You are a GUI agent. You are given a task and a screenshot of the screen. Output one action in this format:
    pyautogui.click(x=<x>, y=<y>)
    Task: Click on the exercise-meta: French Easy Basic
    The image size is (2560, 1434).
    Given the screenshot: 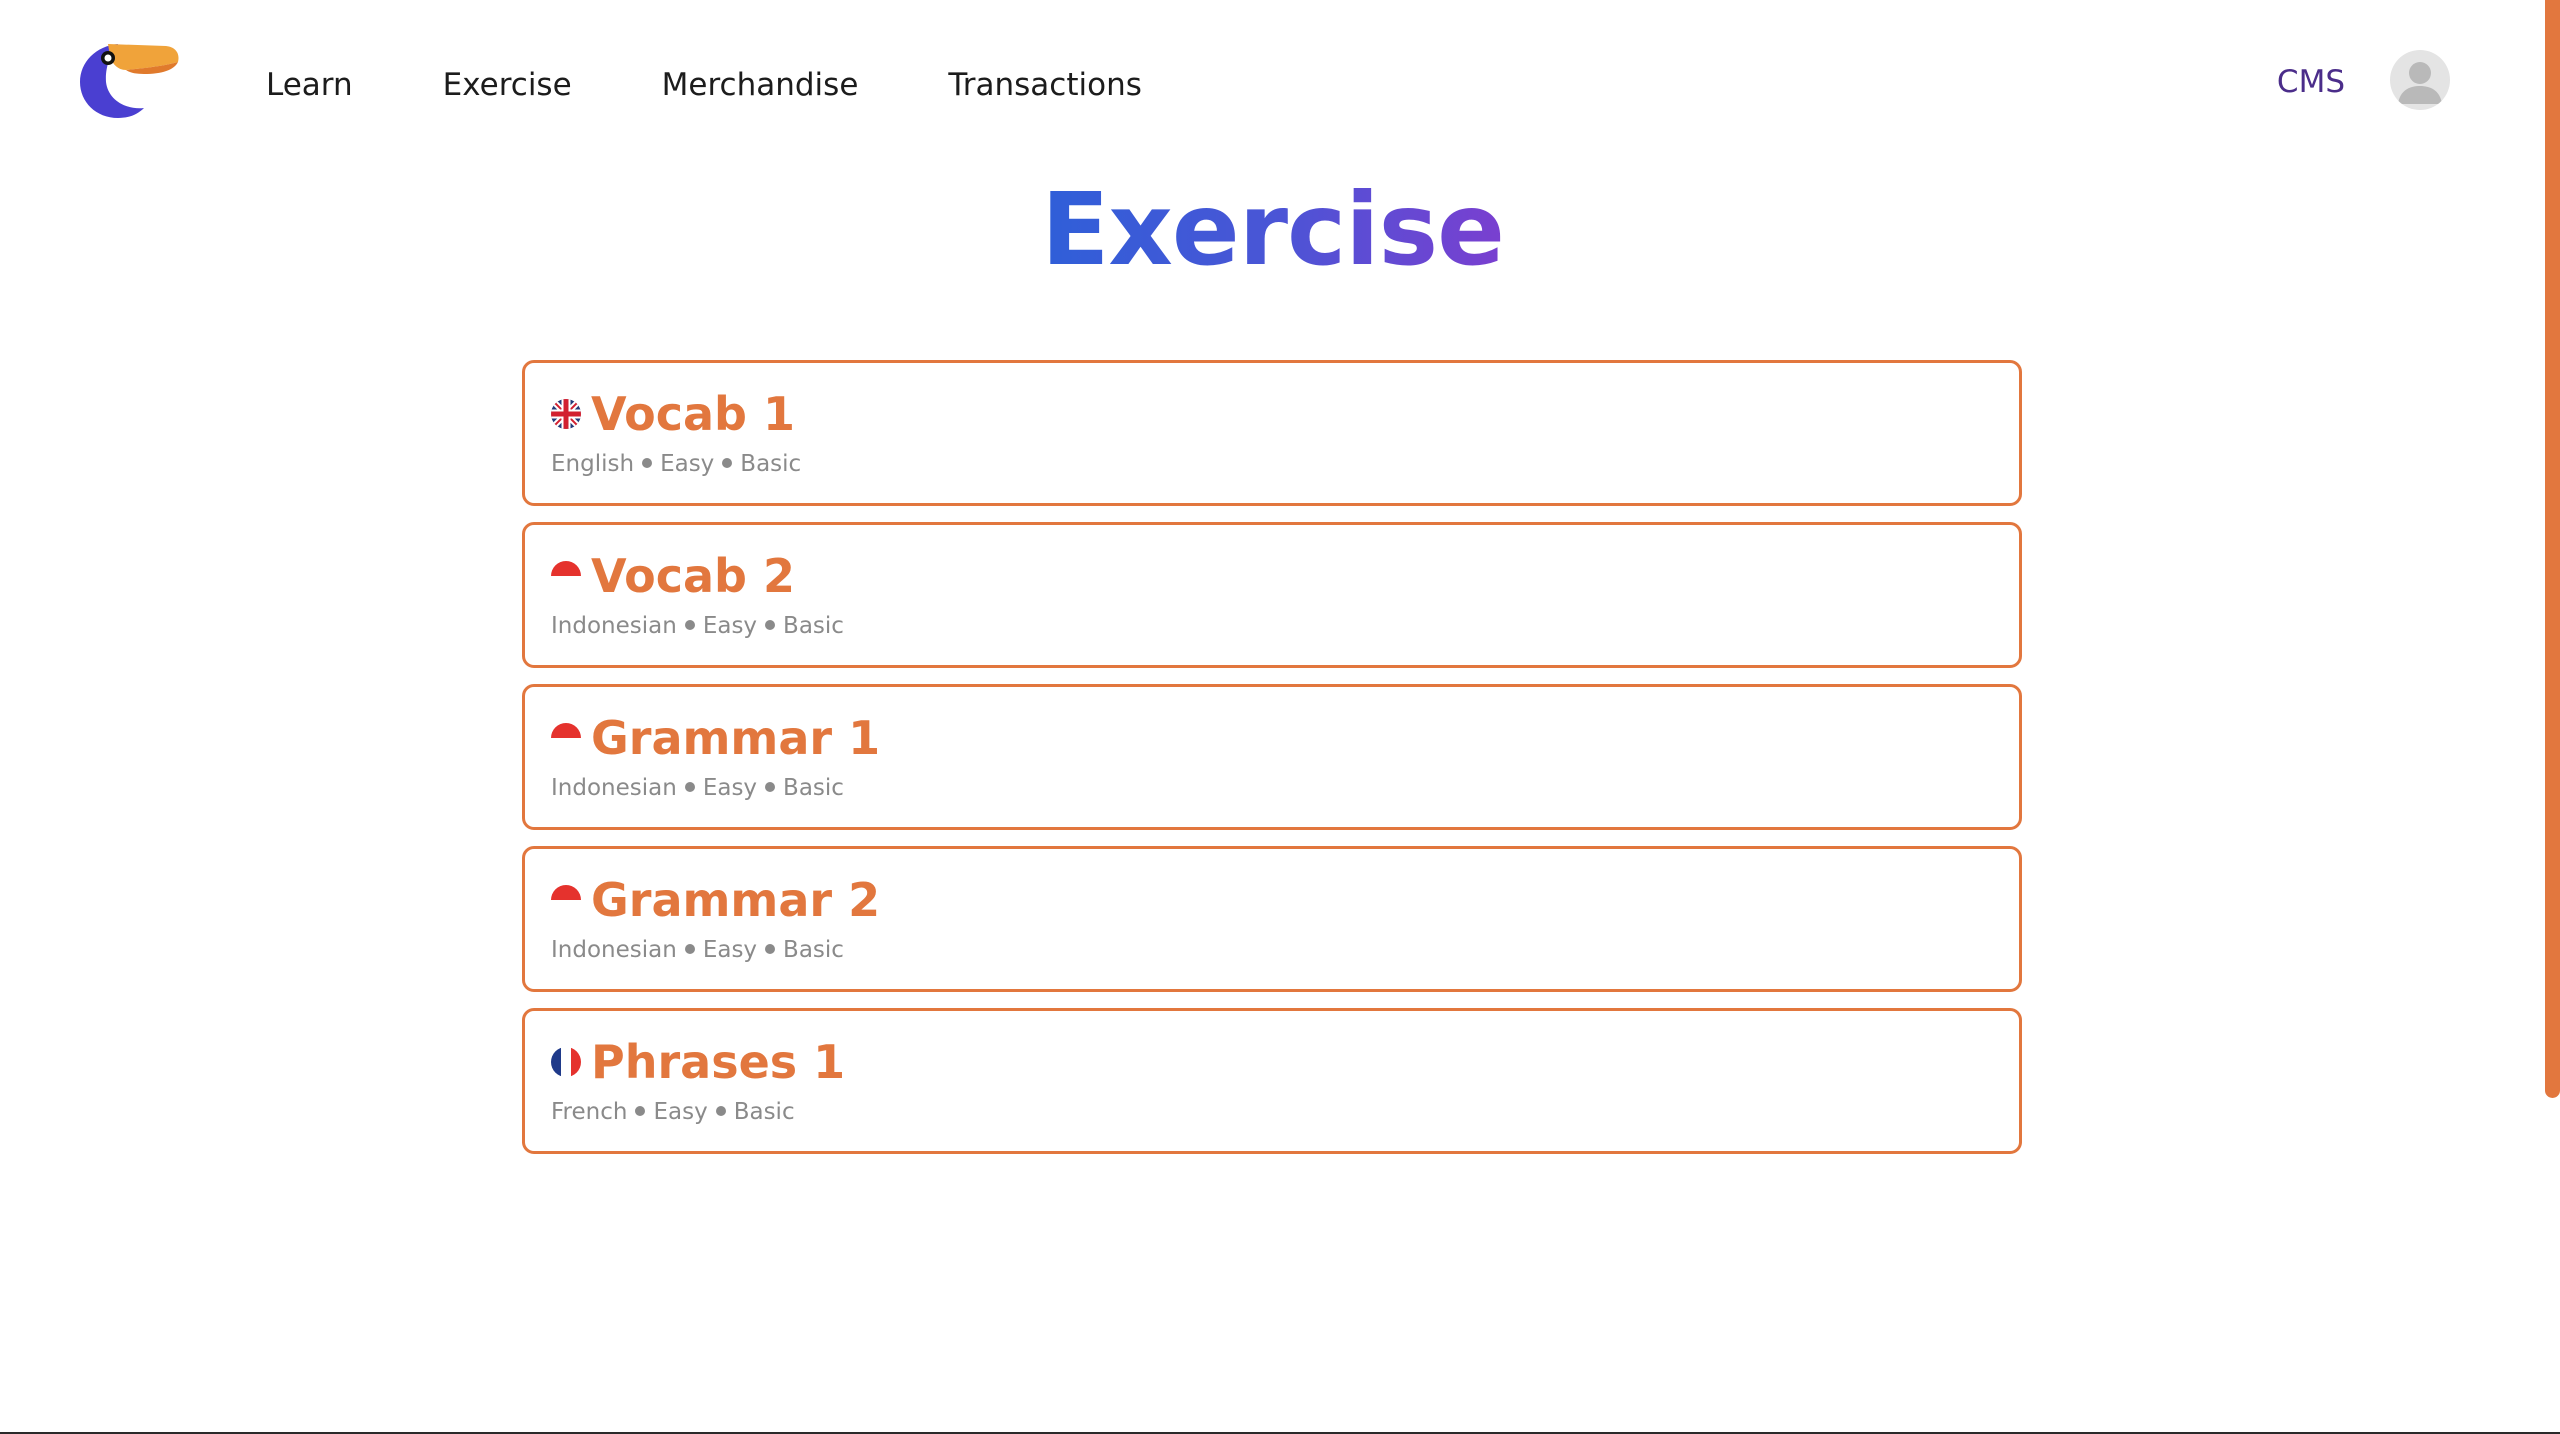 What is the action you would take?
    pyautogui.click(x=1285, y=1112)
    